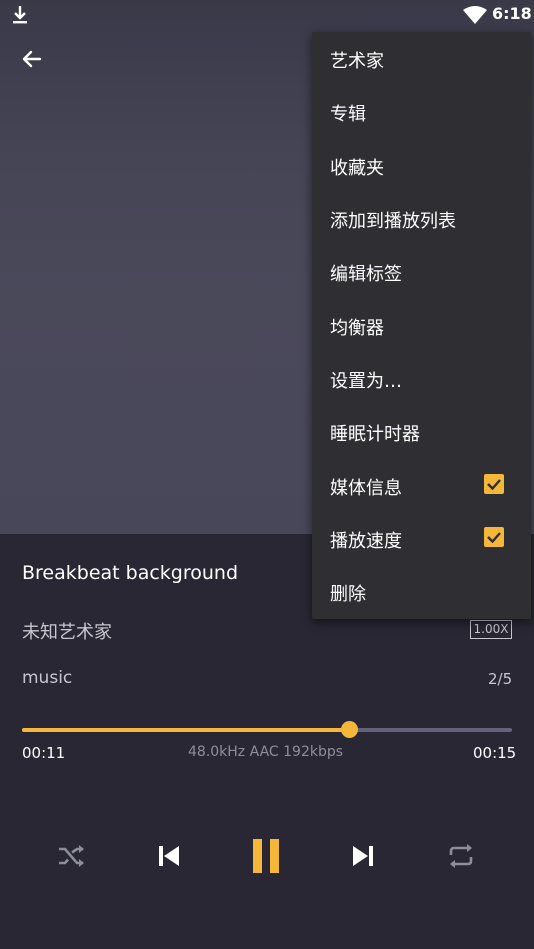 This screenshot has width=534, height=949. I want to click on menu-item-add-to-playlist: 添加到播放列表, so click(421, 218).